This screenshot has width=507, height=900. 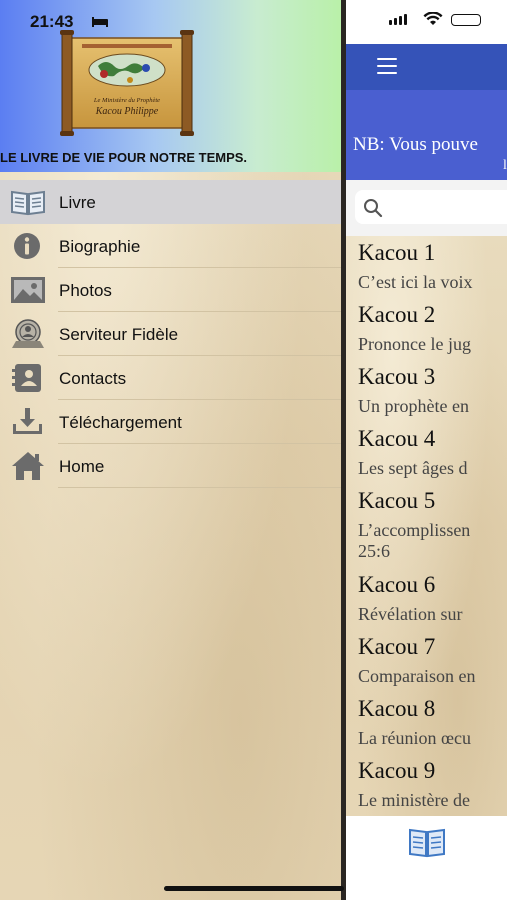 I want to click on sermon-title: Kacou 7, so click(x=397, y=646).